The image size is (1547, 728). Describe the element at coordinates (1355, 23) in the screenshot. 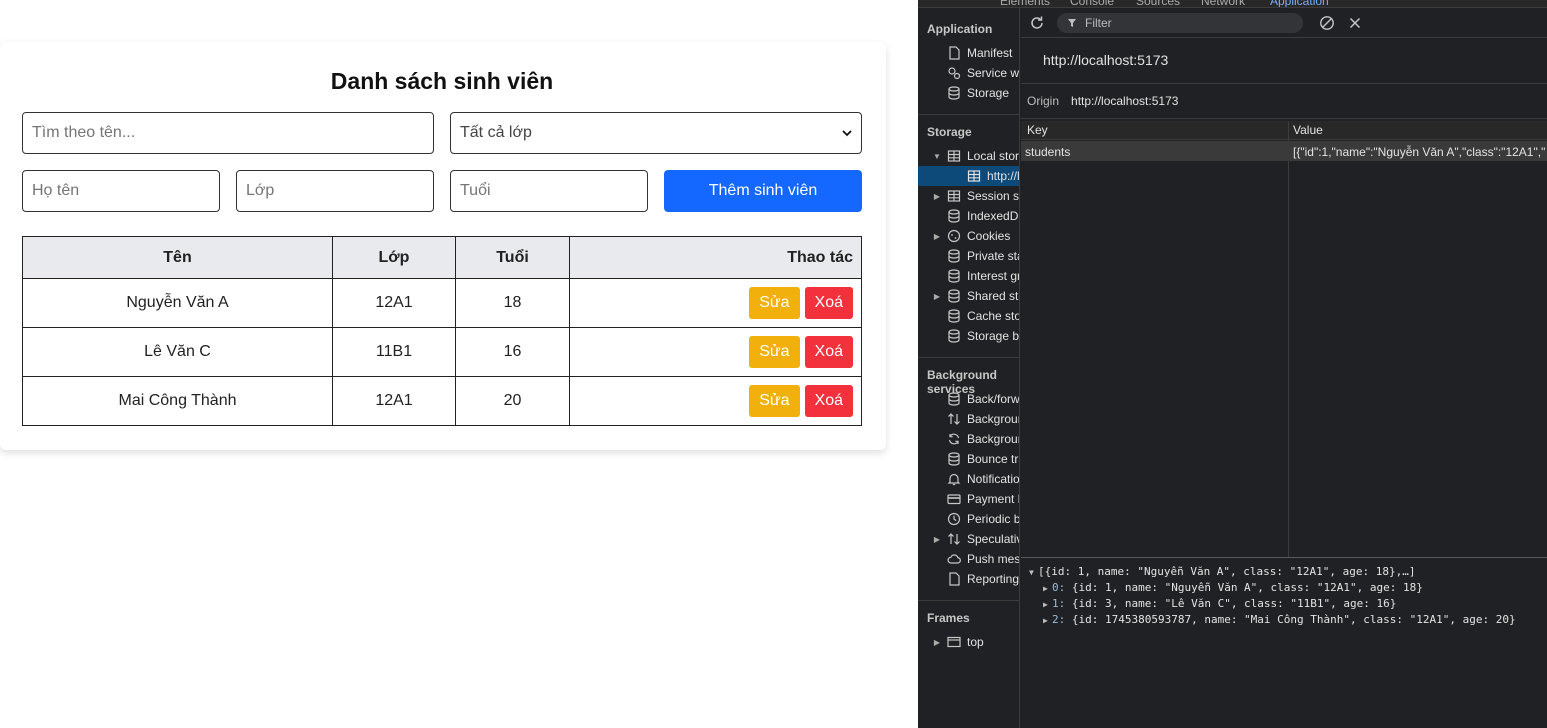

I see `close-icon` at that location.